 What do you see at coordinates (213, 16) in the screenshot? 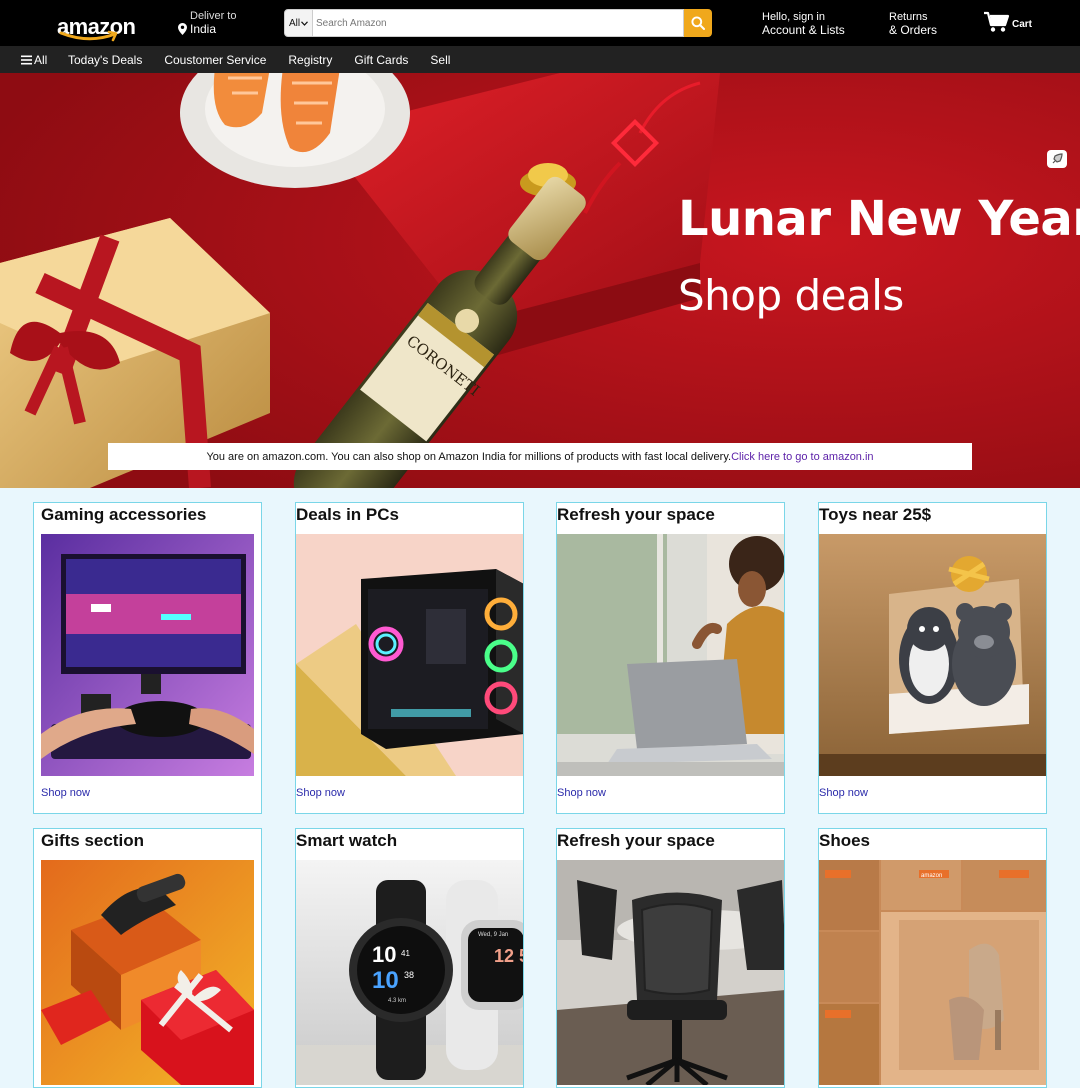
I see `deliver-to-label: Deliver to` at bounding box center [213, 16].